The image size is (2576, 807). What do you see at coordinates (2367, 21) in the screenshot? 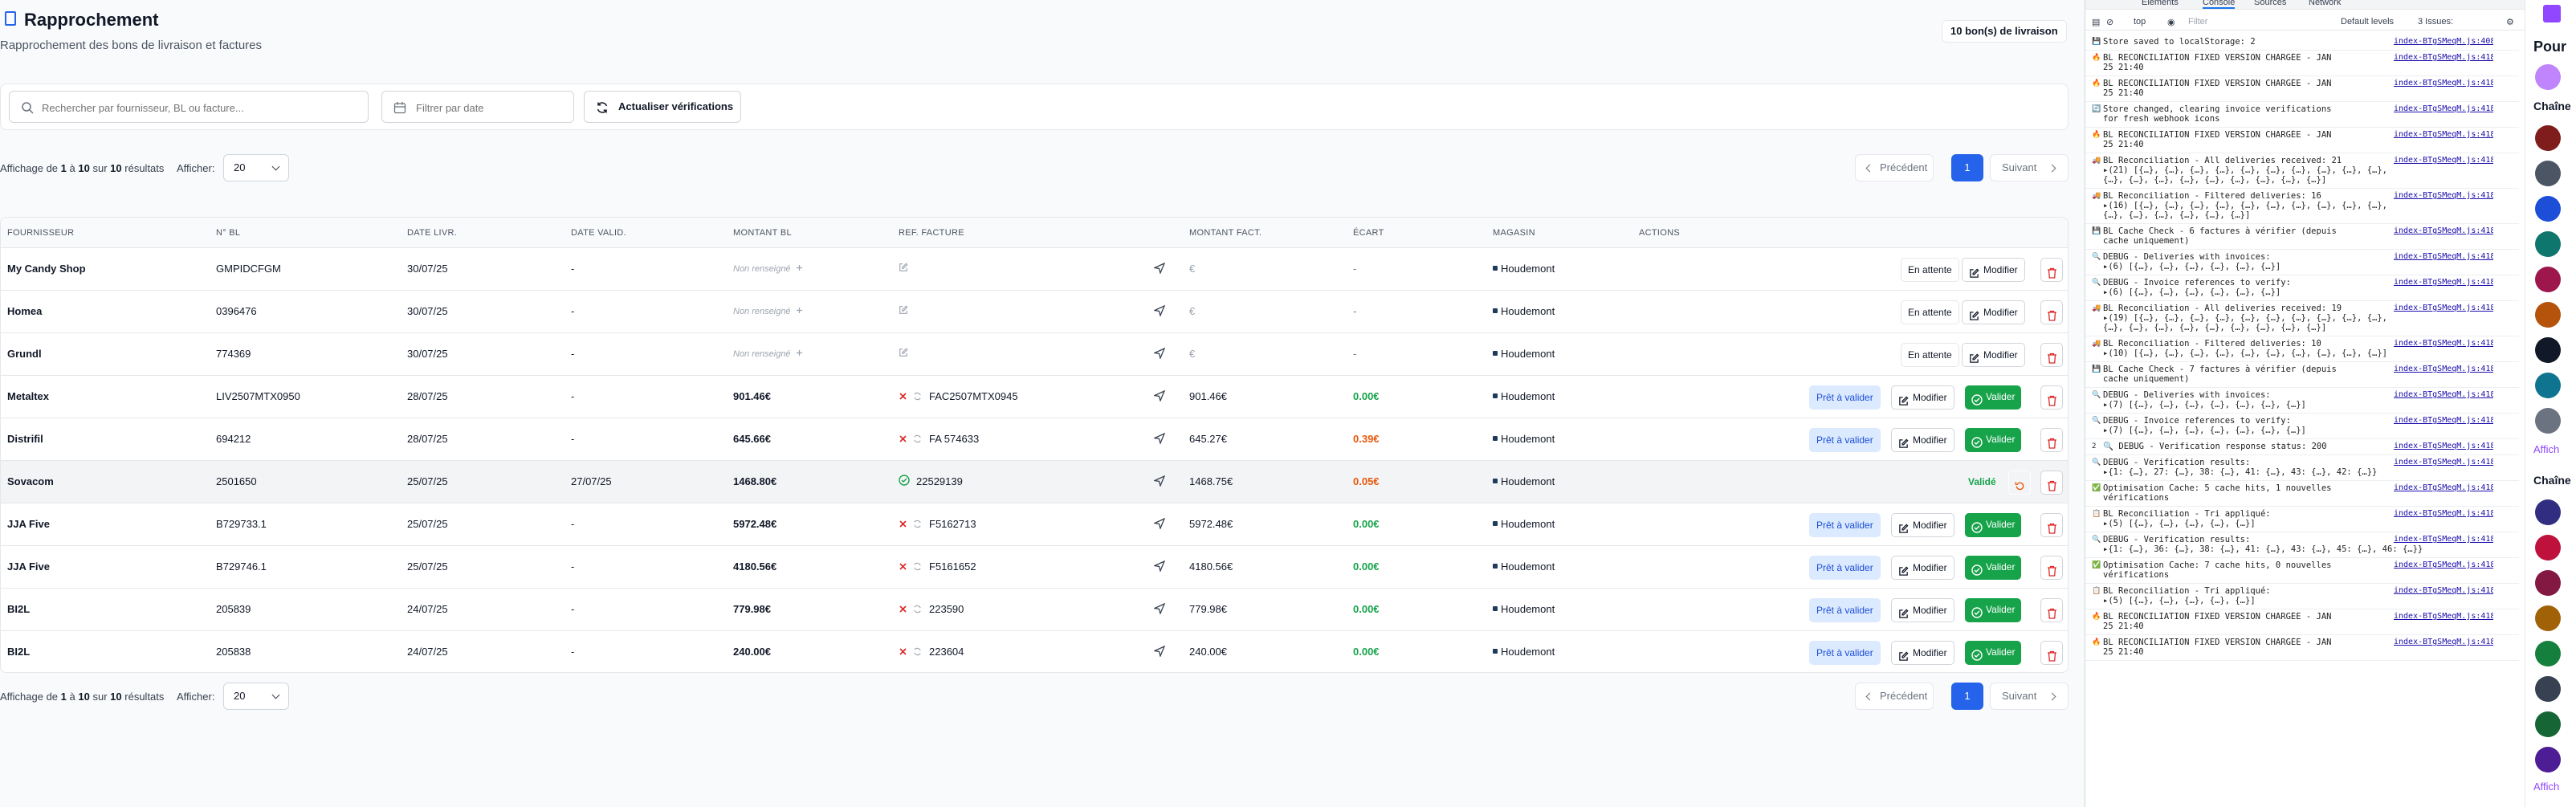
I see `log-levels-select: Default levels` at bounding box center [2367, 21].